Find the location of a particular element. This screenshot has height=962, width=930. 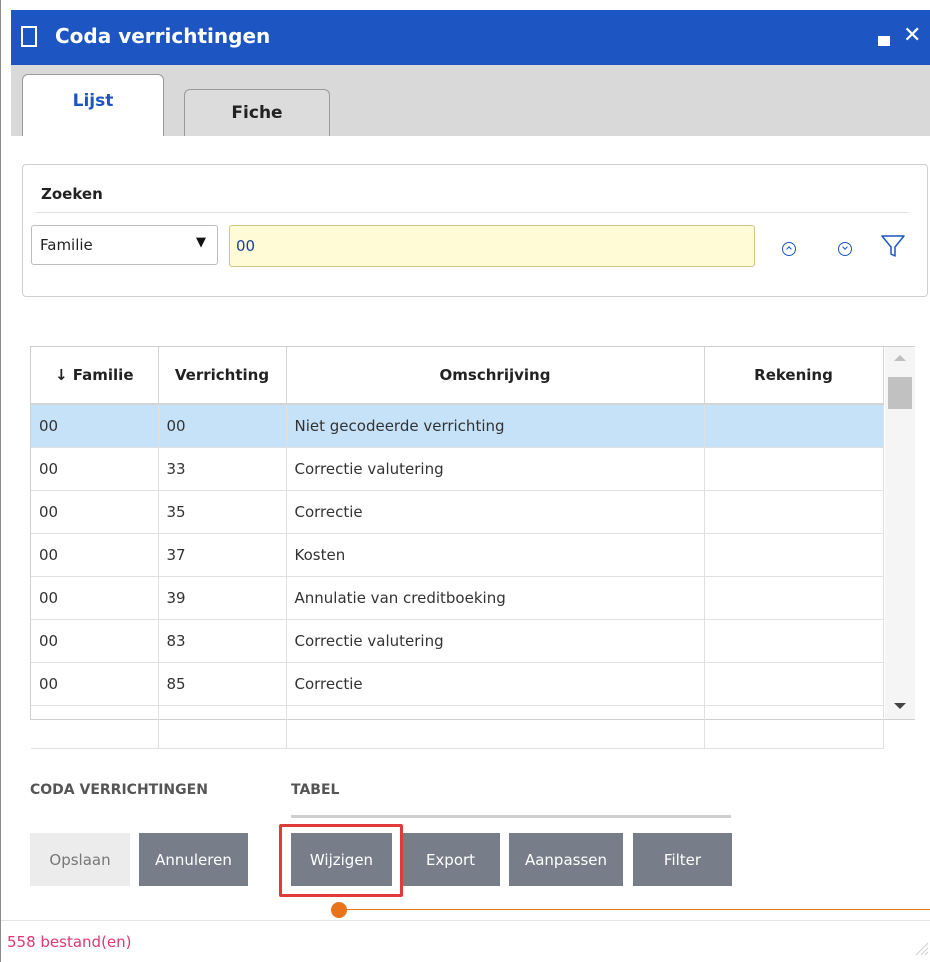

table-row: 00 85 Correctie is located at coordinates (457, 684).